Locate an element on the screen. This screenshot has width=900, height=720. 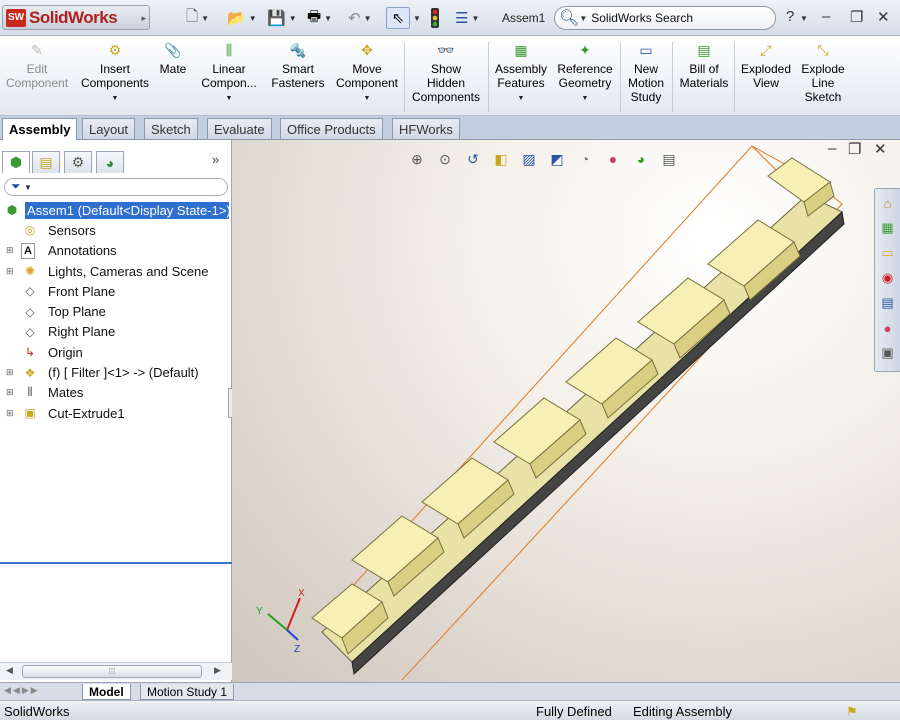
options-button: ☰ ▼ is located at coordinates (467, 18).